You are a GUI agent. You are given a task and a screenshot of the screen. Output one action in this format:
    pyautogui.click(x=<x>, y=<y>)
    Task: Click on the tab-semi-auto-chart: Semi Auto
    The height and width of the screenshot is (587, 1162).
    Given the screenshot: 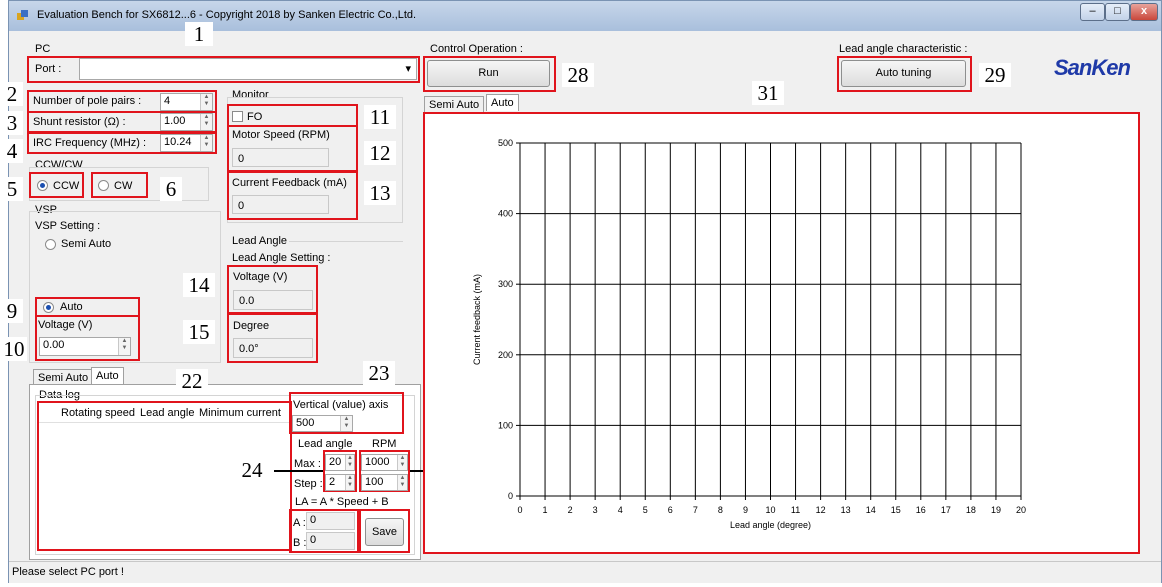 What is the action you would take?
    pyautogui.click(x=454, y=104)
    